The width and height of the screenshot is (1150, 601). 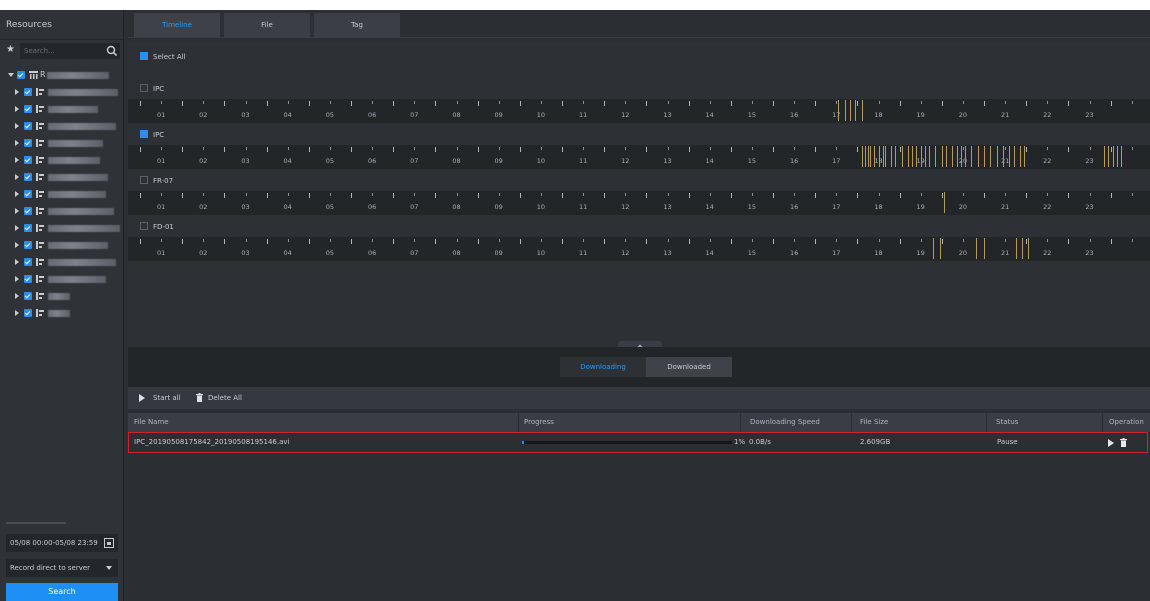 I want to click on storage-type-select: Record direct to server, so click(x=62, y=568).